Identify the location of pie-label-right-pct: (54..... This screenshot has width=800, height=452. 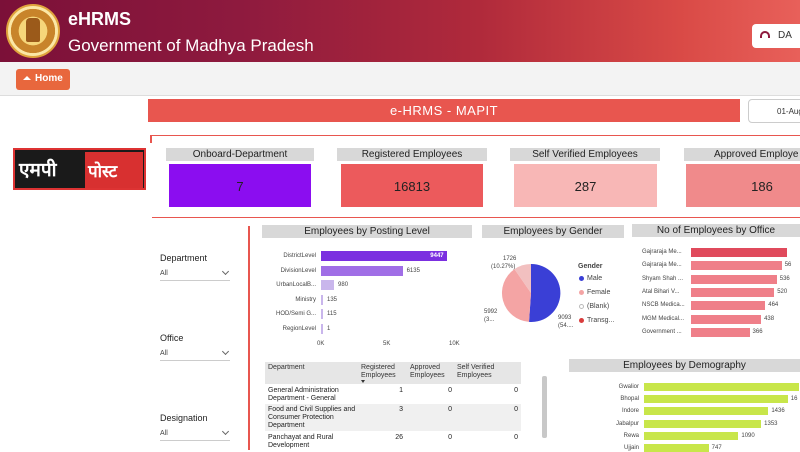
(566, 326).